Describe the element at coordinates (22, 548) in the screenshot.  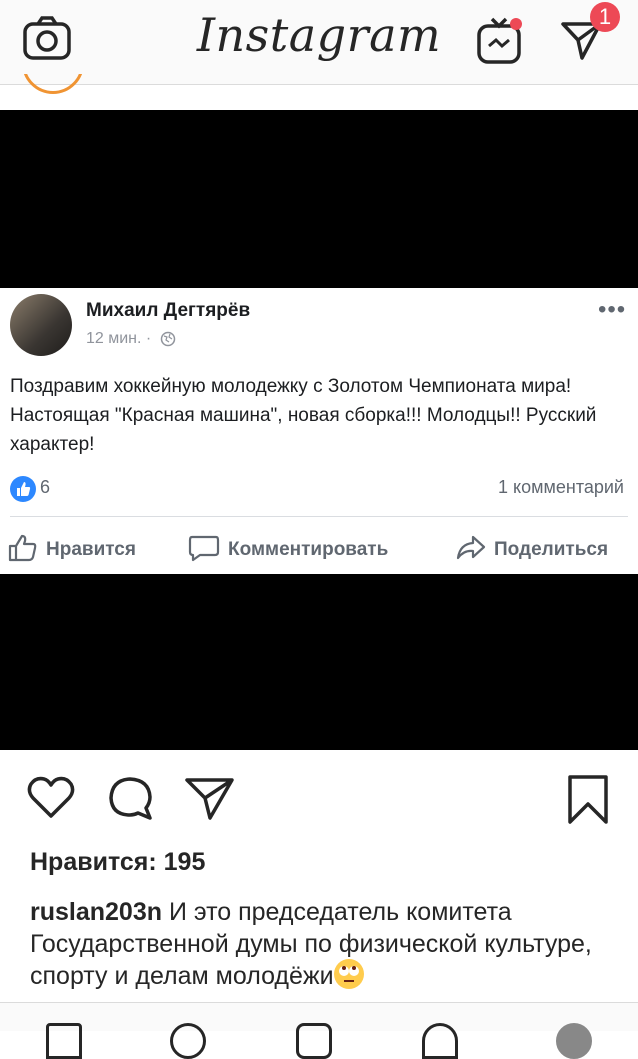
I see `thumbs-up-icon` at that location.